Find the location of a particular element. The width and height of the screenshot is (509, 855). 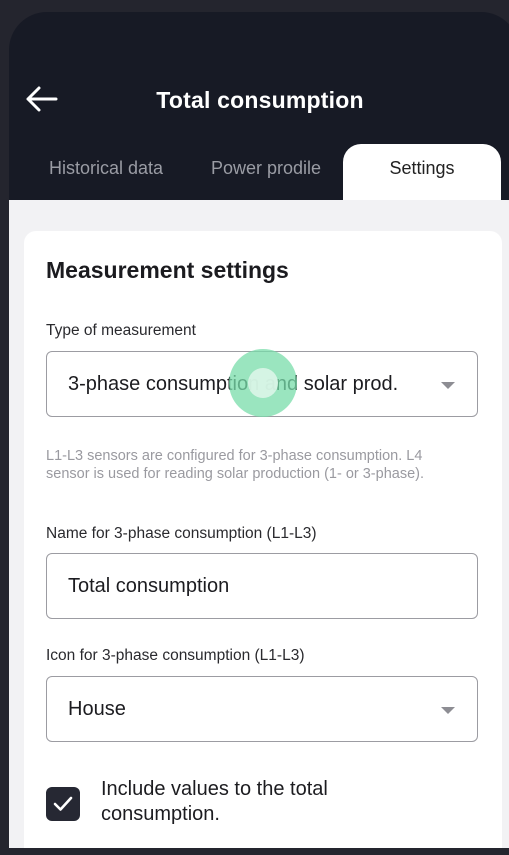

icon-select: House is located at coordinates (262, 709).